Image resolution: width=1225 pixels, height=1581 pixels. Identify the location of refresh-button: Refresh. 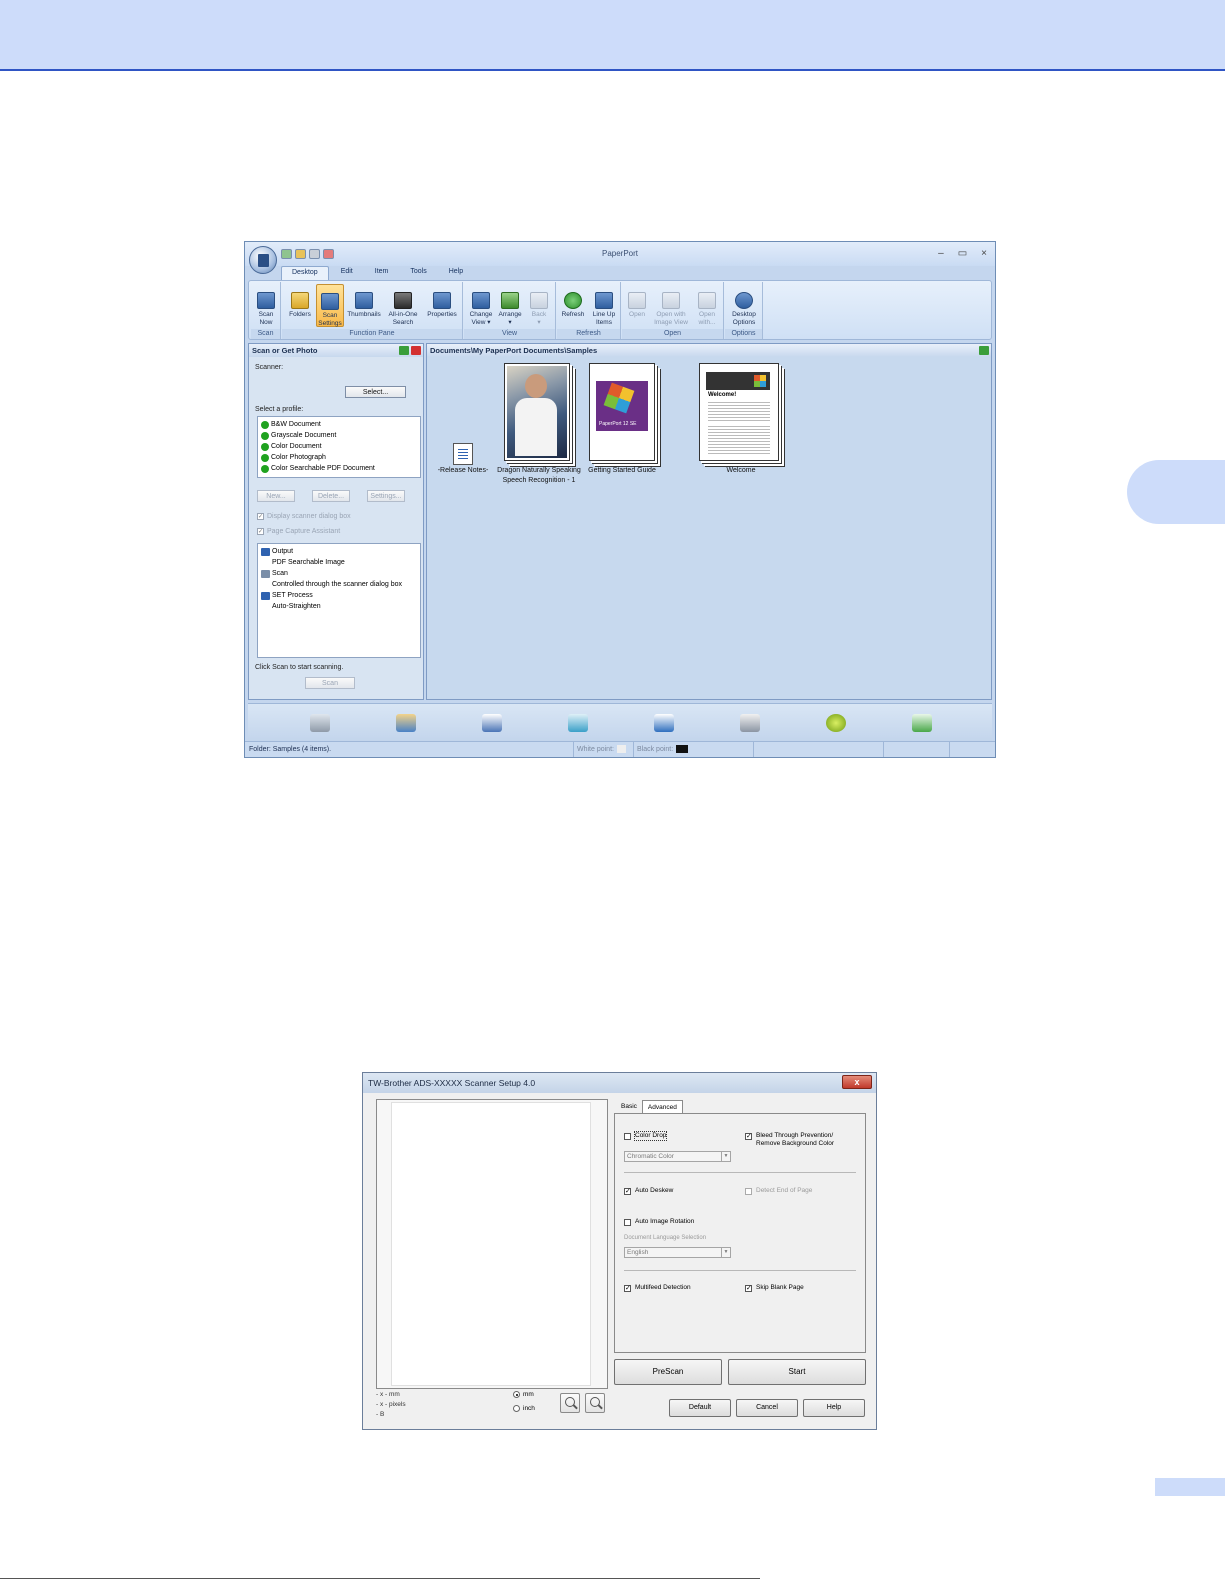
(573, 301).